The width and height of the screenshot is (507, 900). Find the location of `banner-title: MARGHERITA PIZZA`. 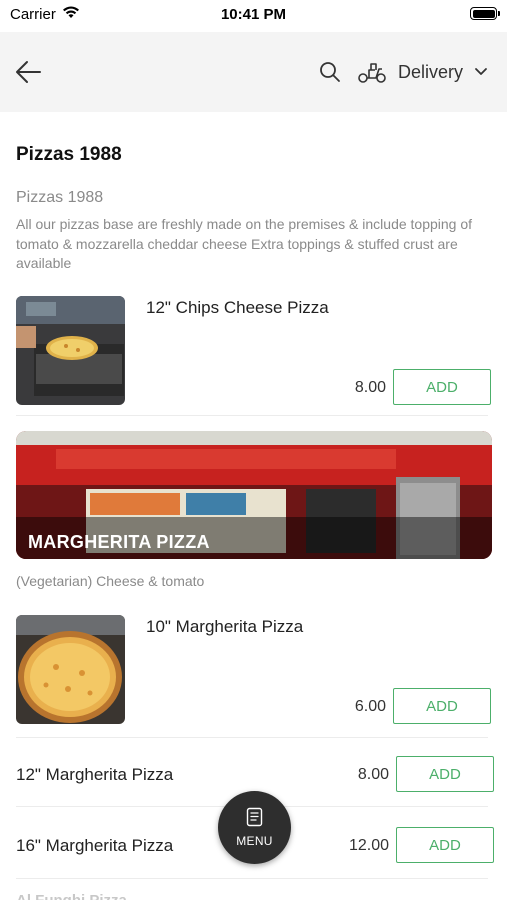

banner-title: MARGHERITA PIZZA is located at coordinates (119, 542).